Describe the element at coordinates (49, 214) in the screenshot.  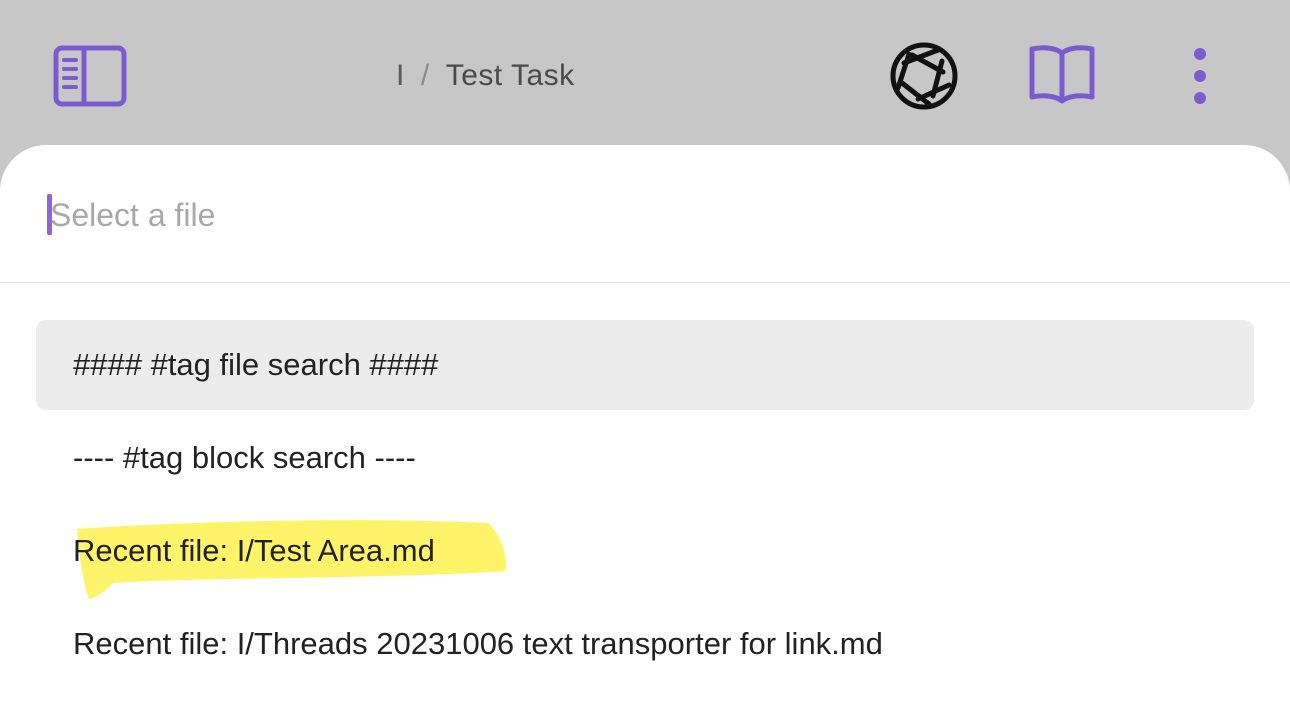
I see `text-caret` at that location.